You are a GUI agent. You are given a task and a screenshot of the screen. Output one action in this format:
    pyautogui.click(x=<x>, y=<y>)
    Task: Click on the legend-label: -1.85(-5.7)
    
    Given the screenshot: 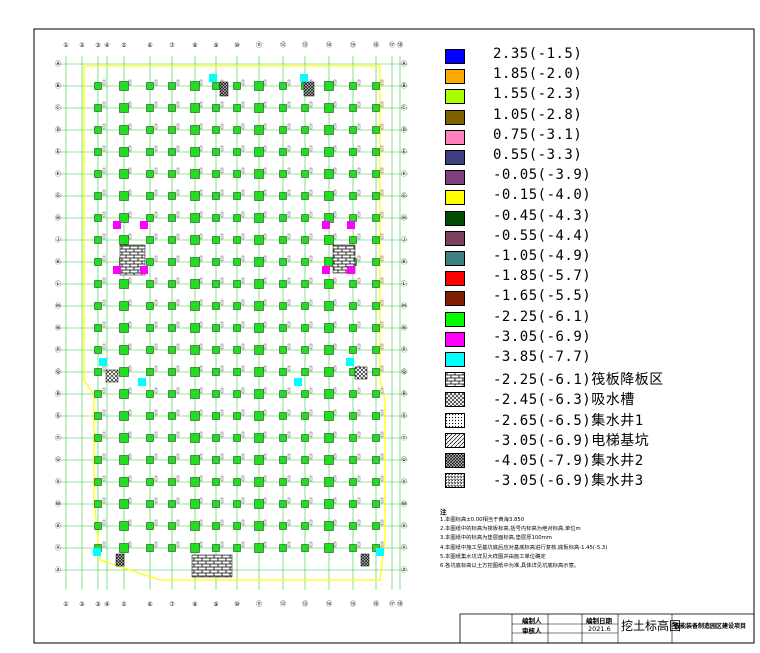 What is the action you would take?
    pyautogui.click(x=542, y=276)
    